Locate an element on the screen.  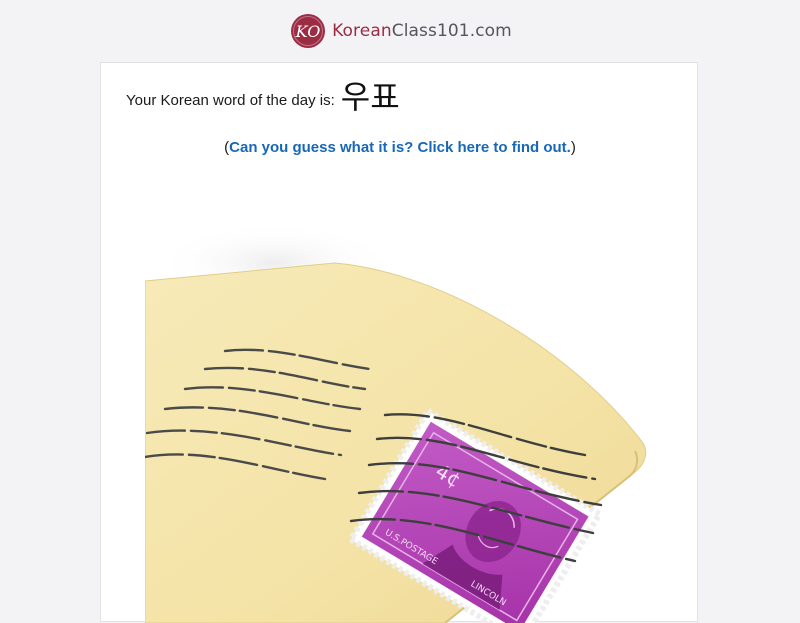
logo-mark-text: KO is located at coordinates (308, 31).